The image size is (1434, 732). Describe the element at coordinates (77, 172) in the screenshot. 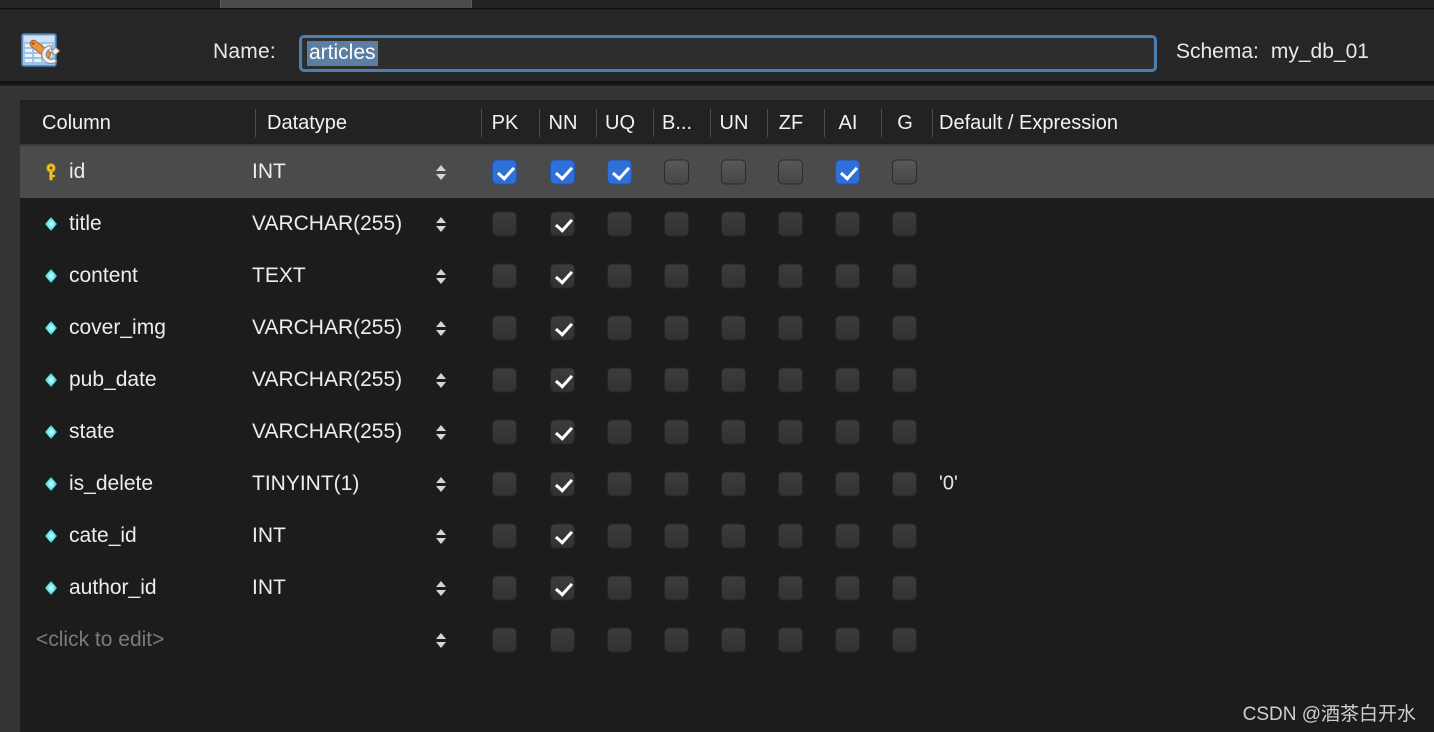

I see `column-name-cell: id` at that location.